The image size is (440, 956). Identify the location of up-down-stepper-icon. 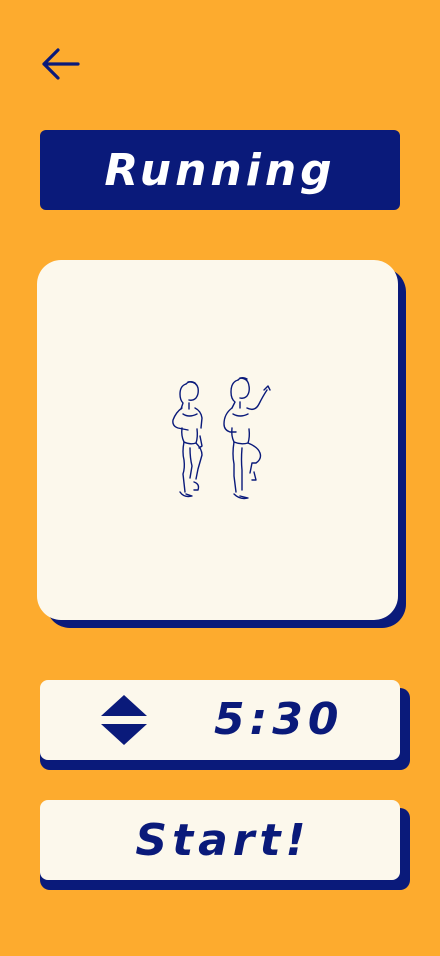
(124, 722).